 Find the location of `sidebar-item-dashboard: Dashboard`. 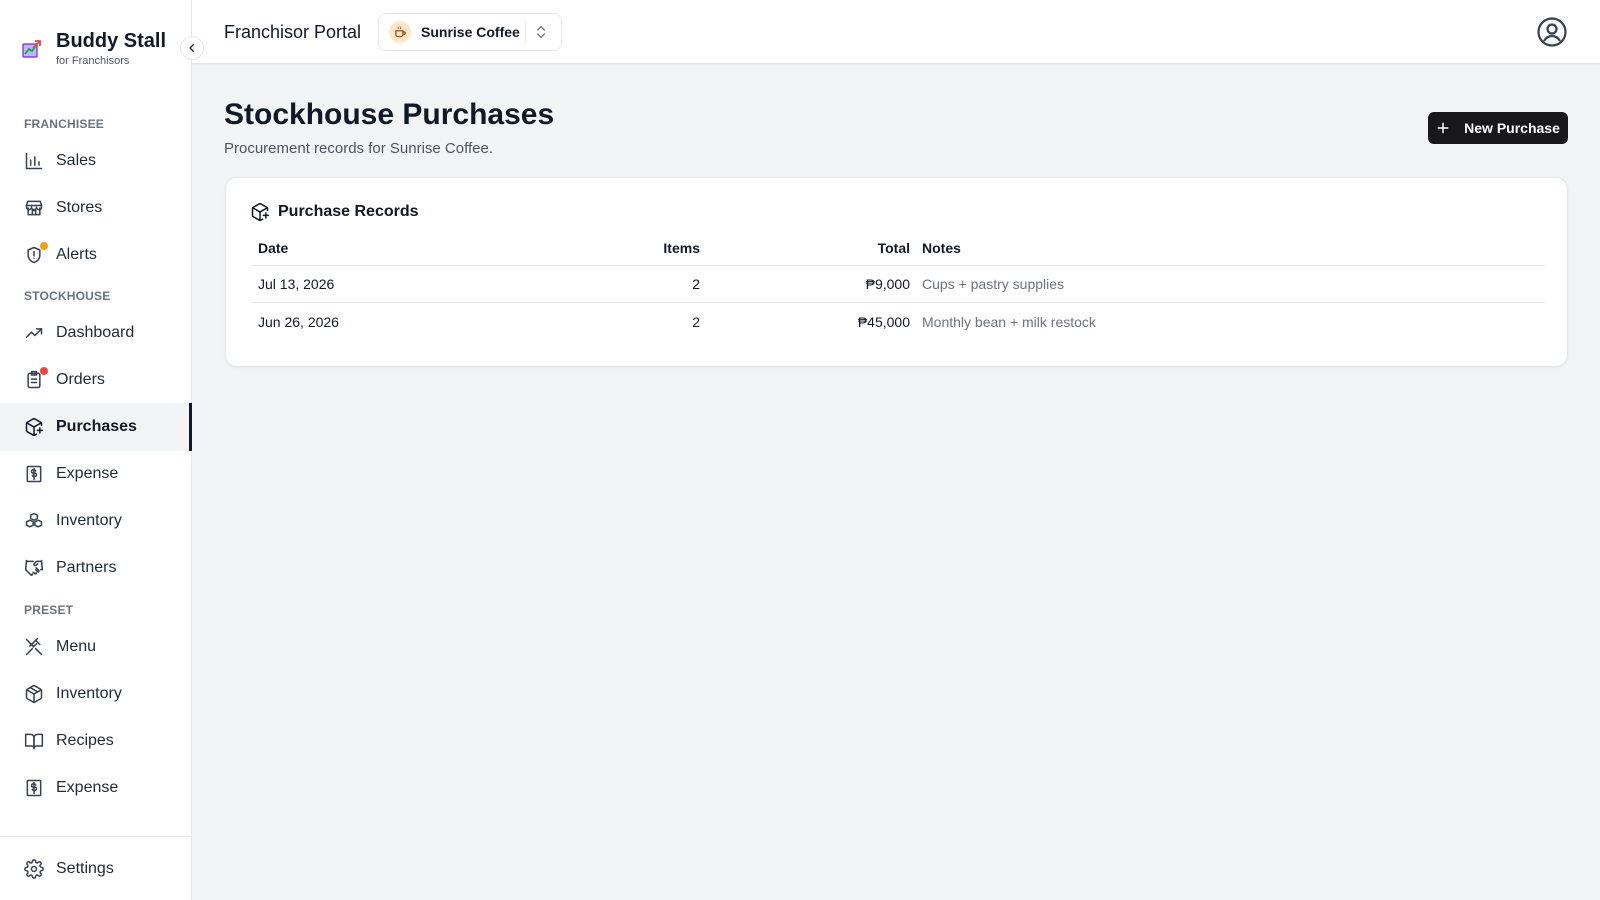

sidebar-item-dashboard: Dashboard is located at coordinates (96, 333).